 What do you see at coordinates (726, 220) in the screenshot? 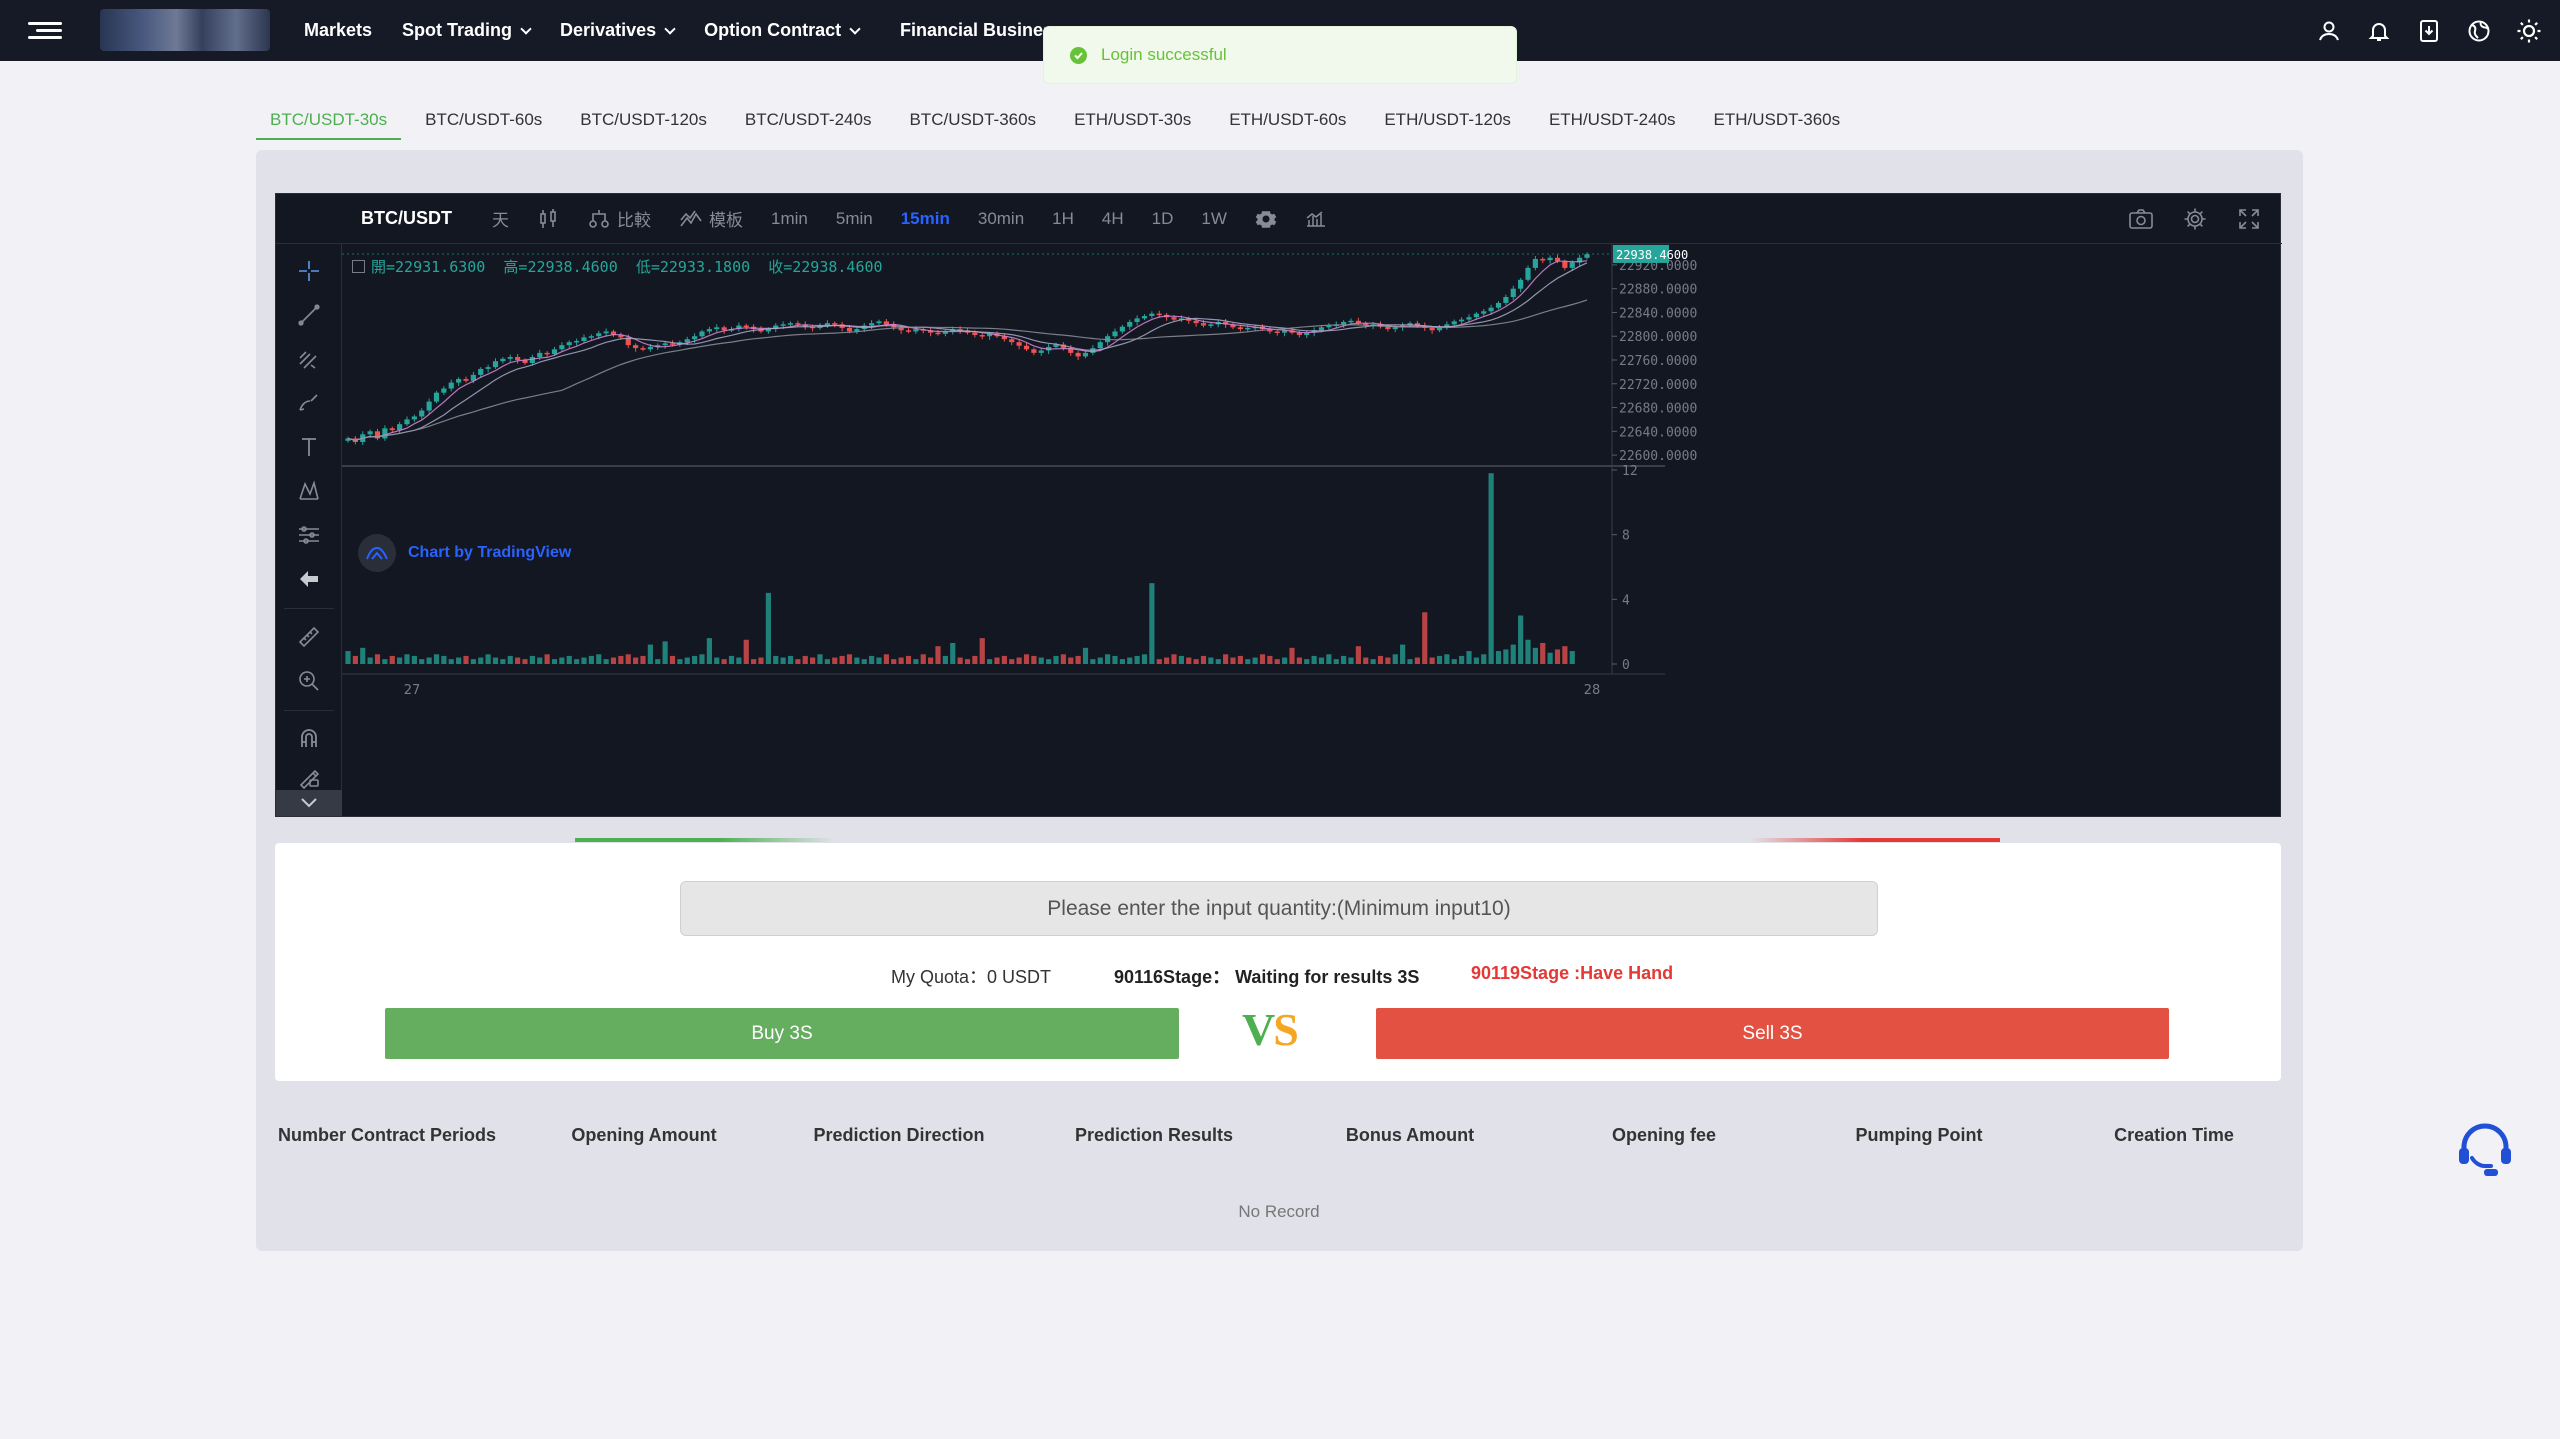
I see `template-label: 模板` at bounding box center [726, 220].